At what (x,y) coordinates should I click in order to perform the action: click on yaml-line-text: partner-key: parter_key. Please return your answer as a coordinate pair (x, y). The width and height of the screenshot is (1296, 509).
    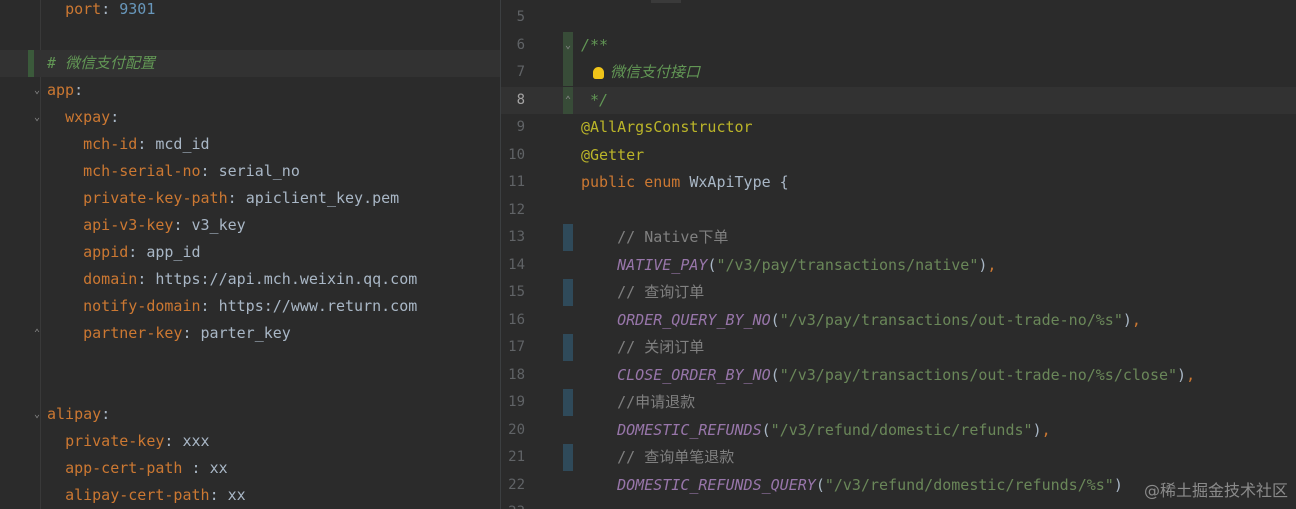
    Looking at the image, I should click on (169, 333).